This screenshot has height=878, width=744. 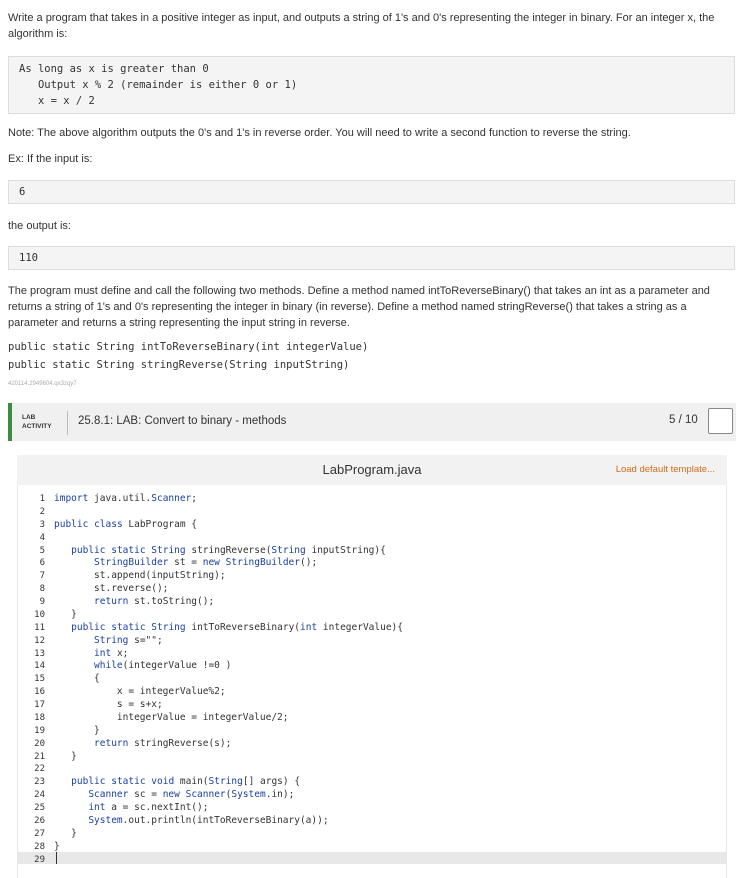 I want to click on lab-title: 25.8.1: LAB: Convert to binary - methods, so click(x=182, y=421).